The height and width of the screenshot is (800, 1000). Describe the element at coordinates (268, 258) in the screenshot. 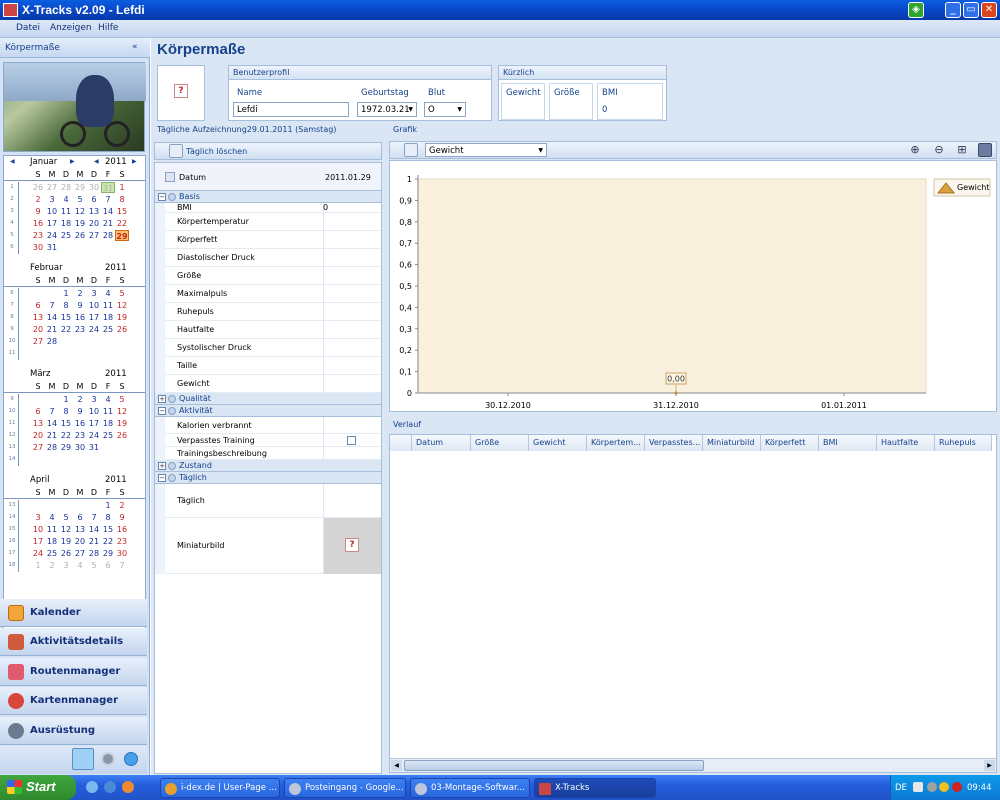

I see `property-row: Diastolischer Druck` at that location.